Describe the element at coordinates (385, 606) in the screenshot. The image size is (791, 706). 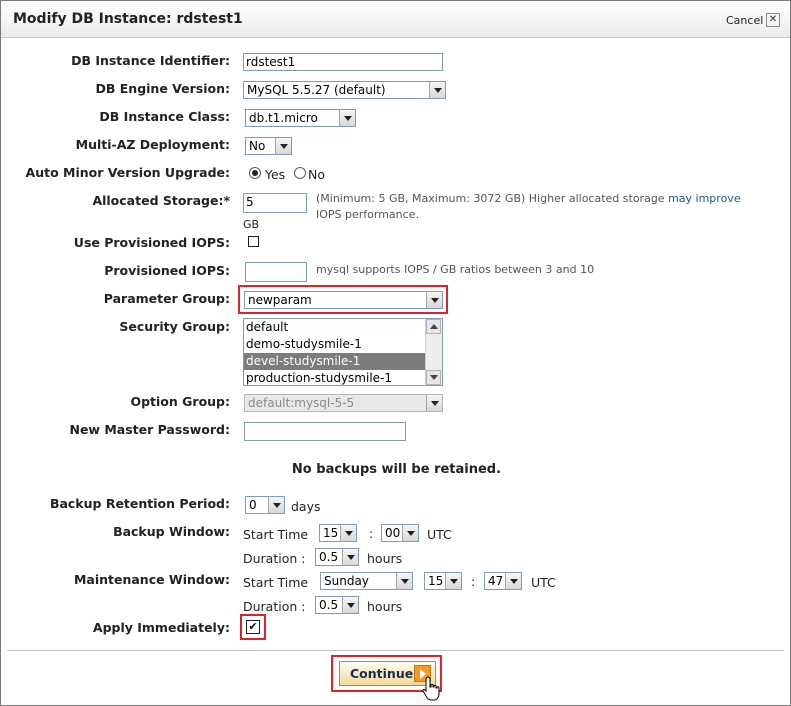
I see `maintenance-duration-unit: hours` at that location.